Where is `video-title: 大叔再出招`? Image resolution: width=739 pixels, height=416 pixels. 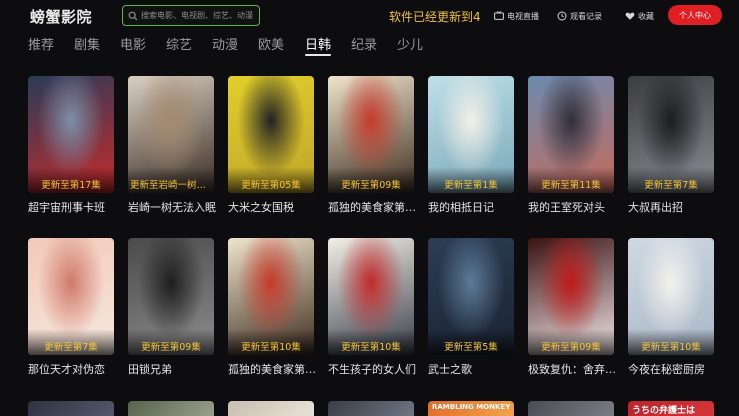
video-title: 大叔再出招 is located at coordinates (655, 207).